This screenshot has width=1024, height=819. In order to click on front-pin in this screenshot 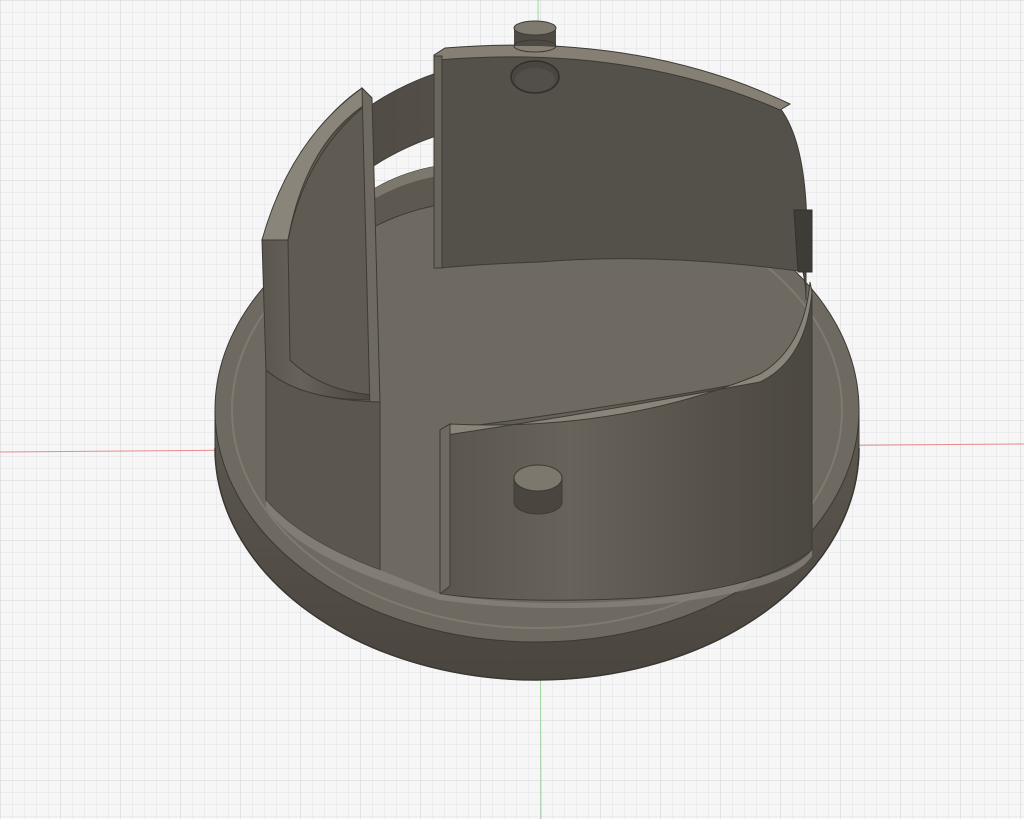, I will do `click(538, 489)`.